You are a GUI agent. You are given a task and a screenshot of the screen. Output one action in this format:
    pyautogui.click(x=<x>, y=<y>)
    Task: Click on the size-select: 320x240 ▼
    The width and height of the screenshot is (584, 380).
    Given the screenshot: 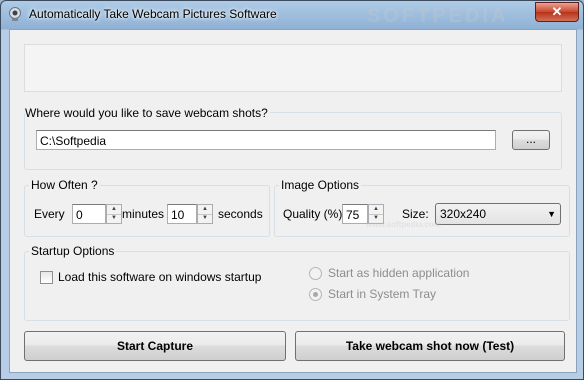 What is the action you would take?
    pyautogui.click(x=498, y=214)
    